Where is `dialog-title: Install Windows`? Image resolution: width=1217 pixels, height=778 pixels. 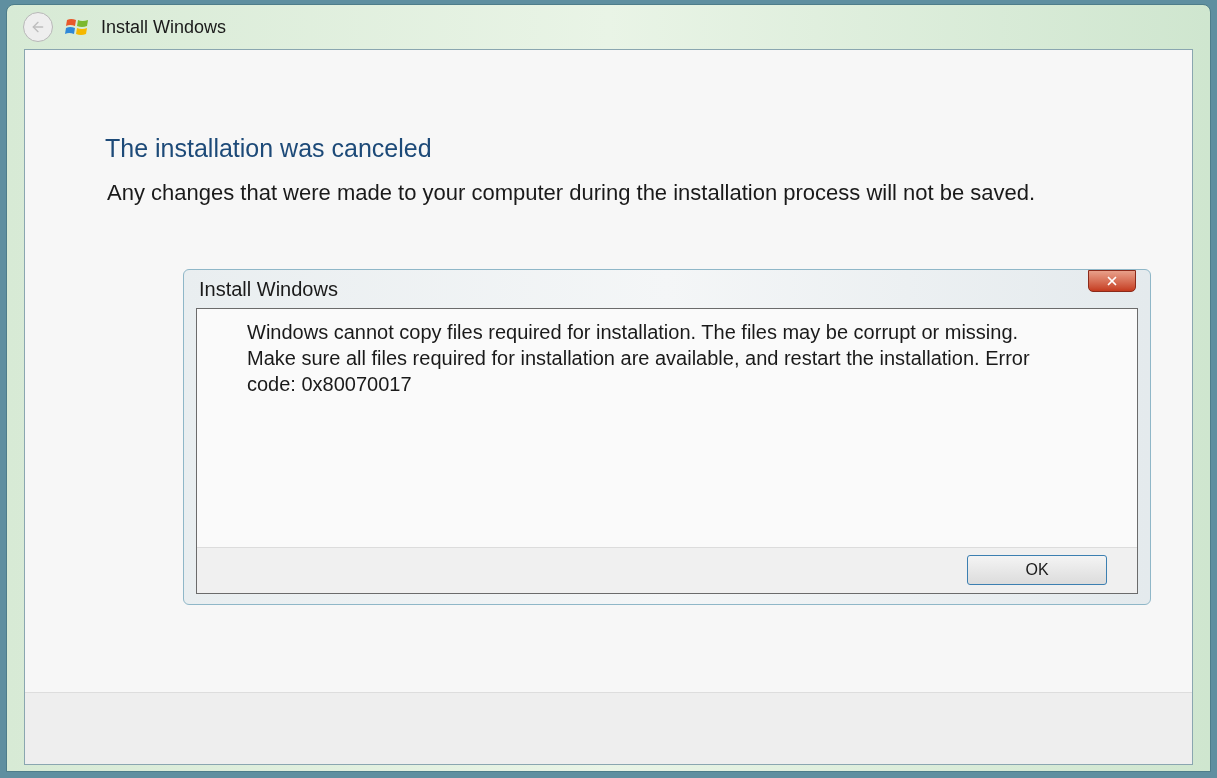 dialog-title: Install Windows is located at coordinates (268, 289).